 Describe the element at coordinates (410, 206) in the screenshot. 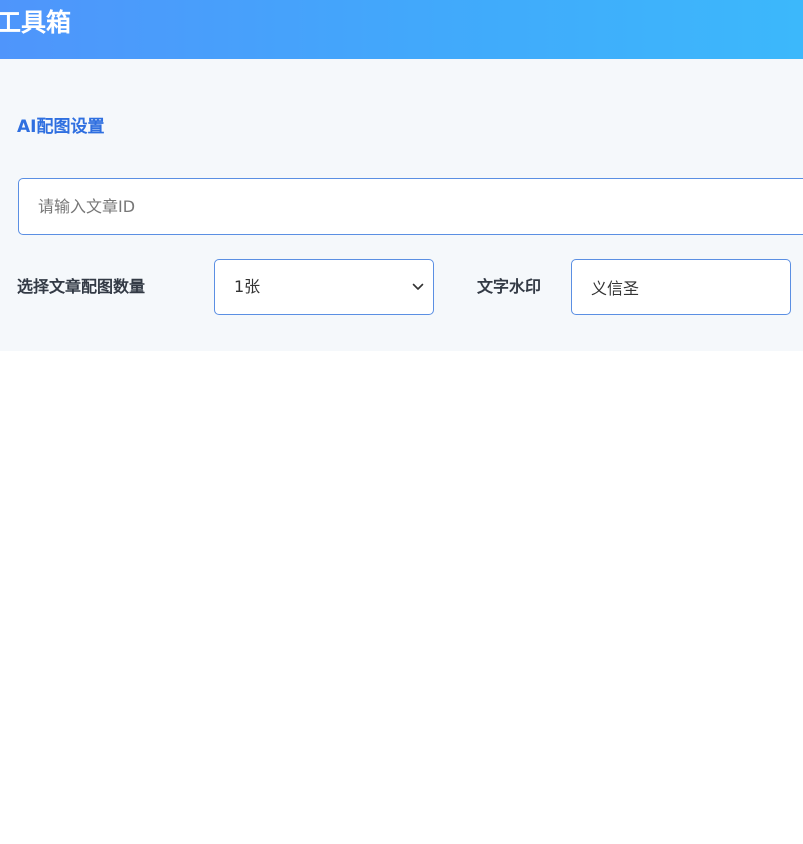

I see `article-id-input` at that location.